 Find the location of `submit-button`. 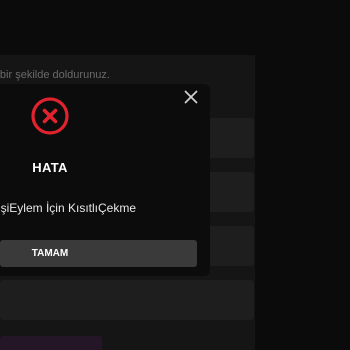

submit-button is located at coordinates (51, 343).